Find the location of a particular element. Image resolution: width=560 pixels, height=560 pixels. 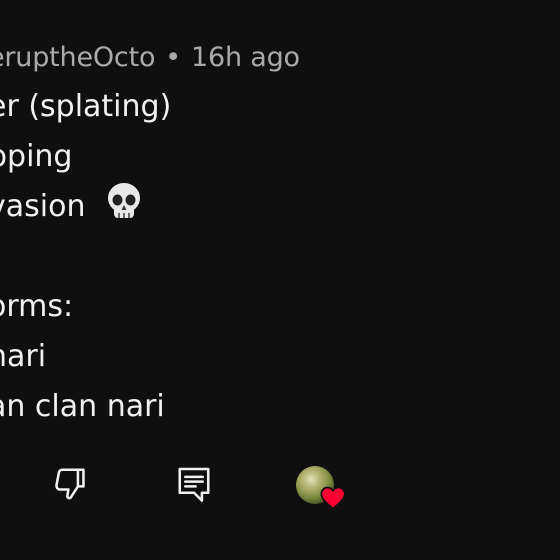

comment-line-6: nari is located at coordinates (23, 356).